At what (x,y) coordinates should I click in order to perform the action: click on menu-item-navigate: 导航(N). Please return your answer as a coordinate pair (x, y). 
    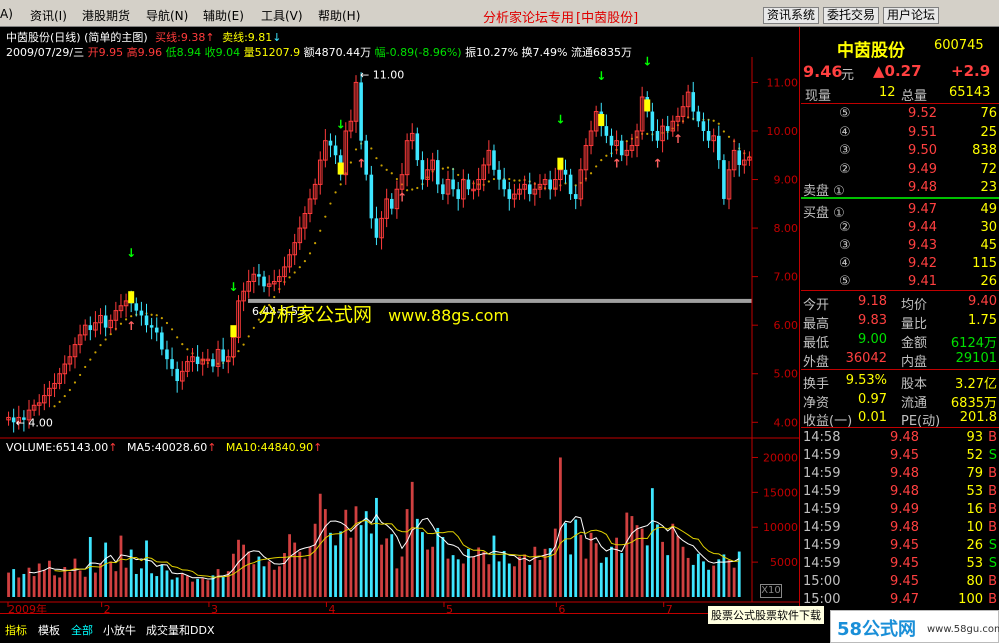
    Looking at the image, I should click on (167, 15).